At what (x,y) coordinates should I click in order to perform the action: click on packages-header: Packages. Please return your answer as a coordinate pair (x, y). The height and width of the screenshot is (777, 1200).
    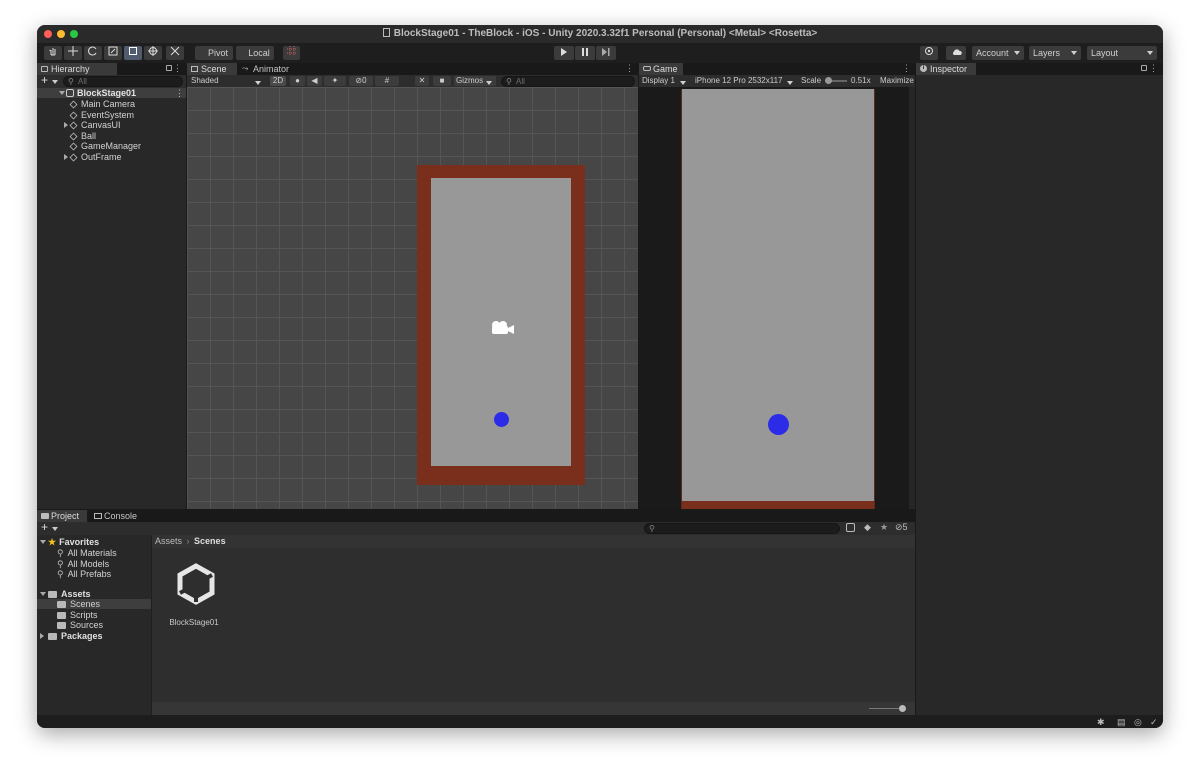
    Looking at the image, I should click on (71, 636).